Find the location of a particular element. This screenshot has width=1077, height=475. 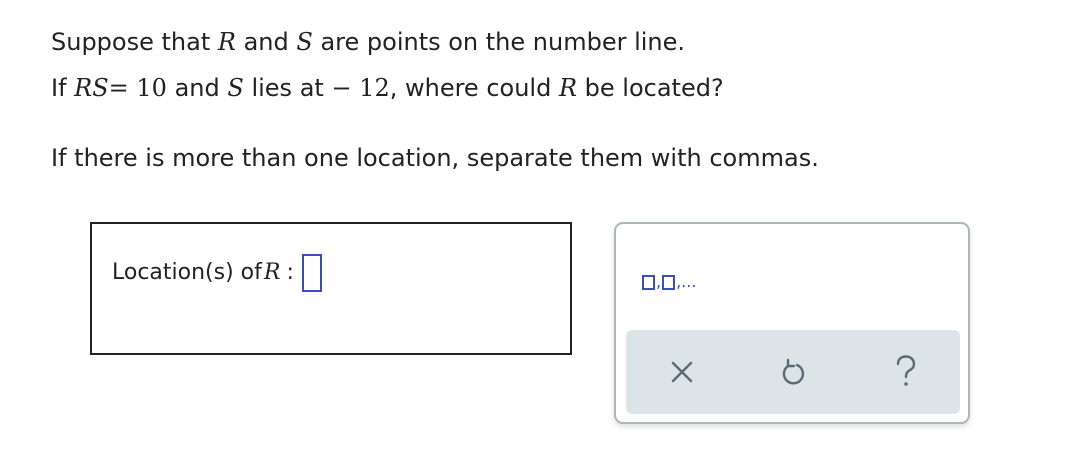

close-icon is located at coordinates (682, 372).